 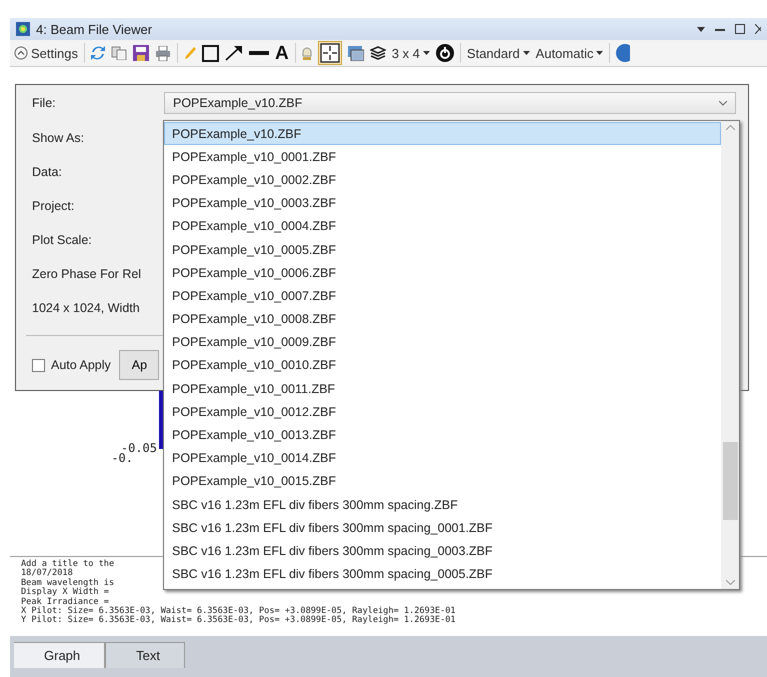 What do you see at coordinates (442, 458) in the screenshot?
I see `file-option: POPExample_v10_0014.ZBF` at bounding box center [442, 458].